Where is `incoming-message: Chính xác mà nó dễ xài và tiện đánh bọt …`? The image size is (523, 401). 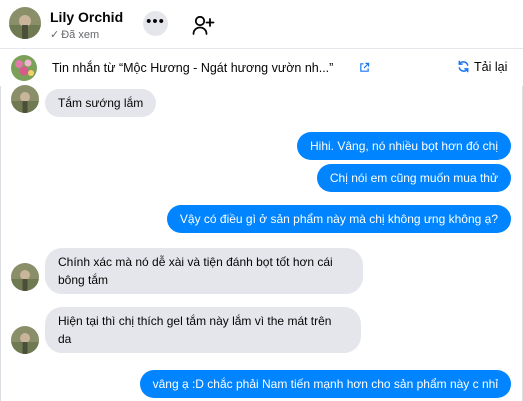 incoming-message: Chính xác mà nó dễ xài và tiện đánh bọt … is located at coordinates (204, 271).